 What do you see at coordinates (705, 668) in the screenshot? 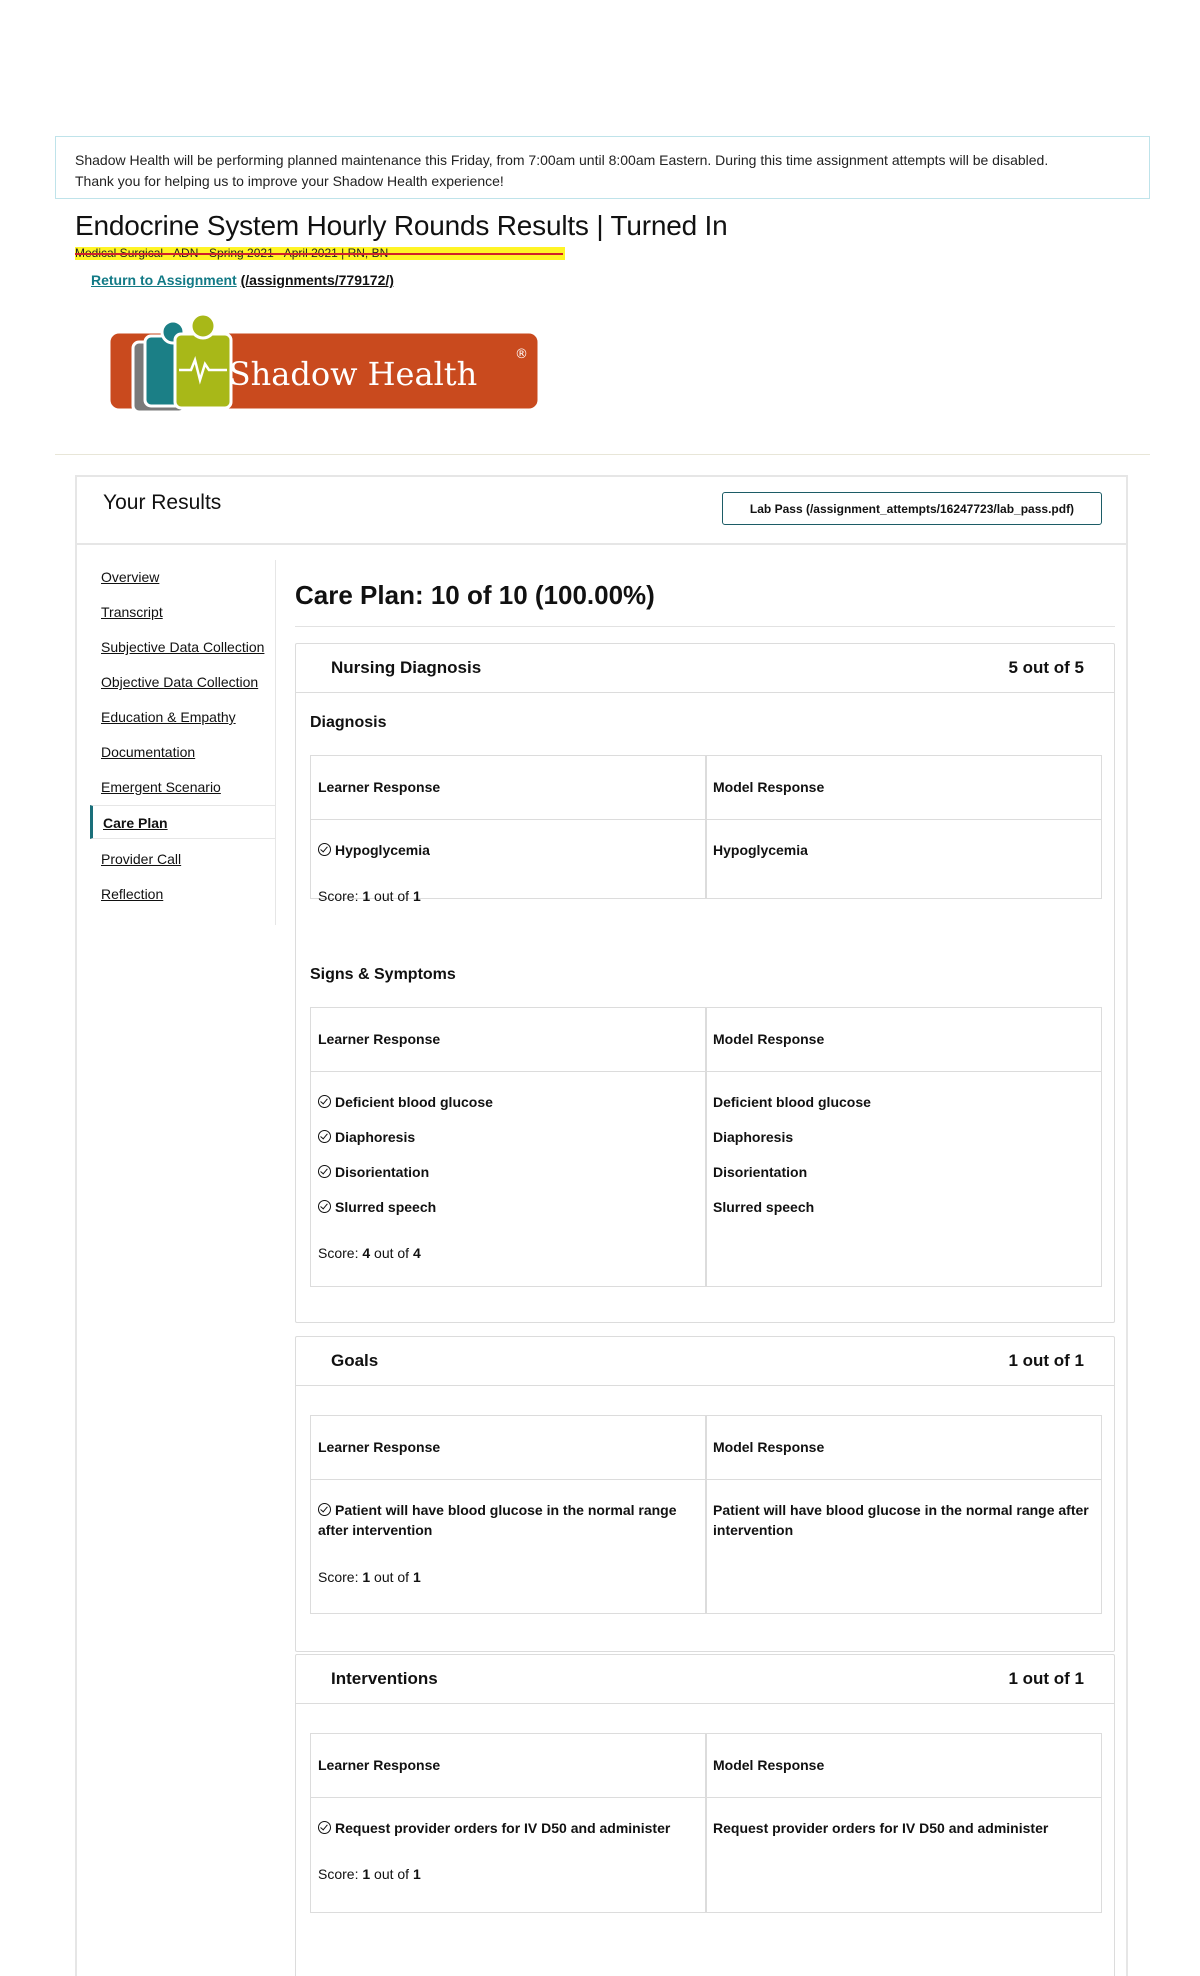
I see `panel-header: Nursing Diagnosis 5 out of 5` at bounding box center [705, 668].